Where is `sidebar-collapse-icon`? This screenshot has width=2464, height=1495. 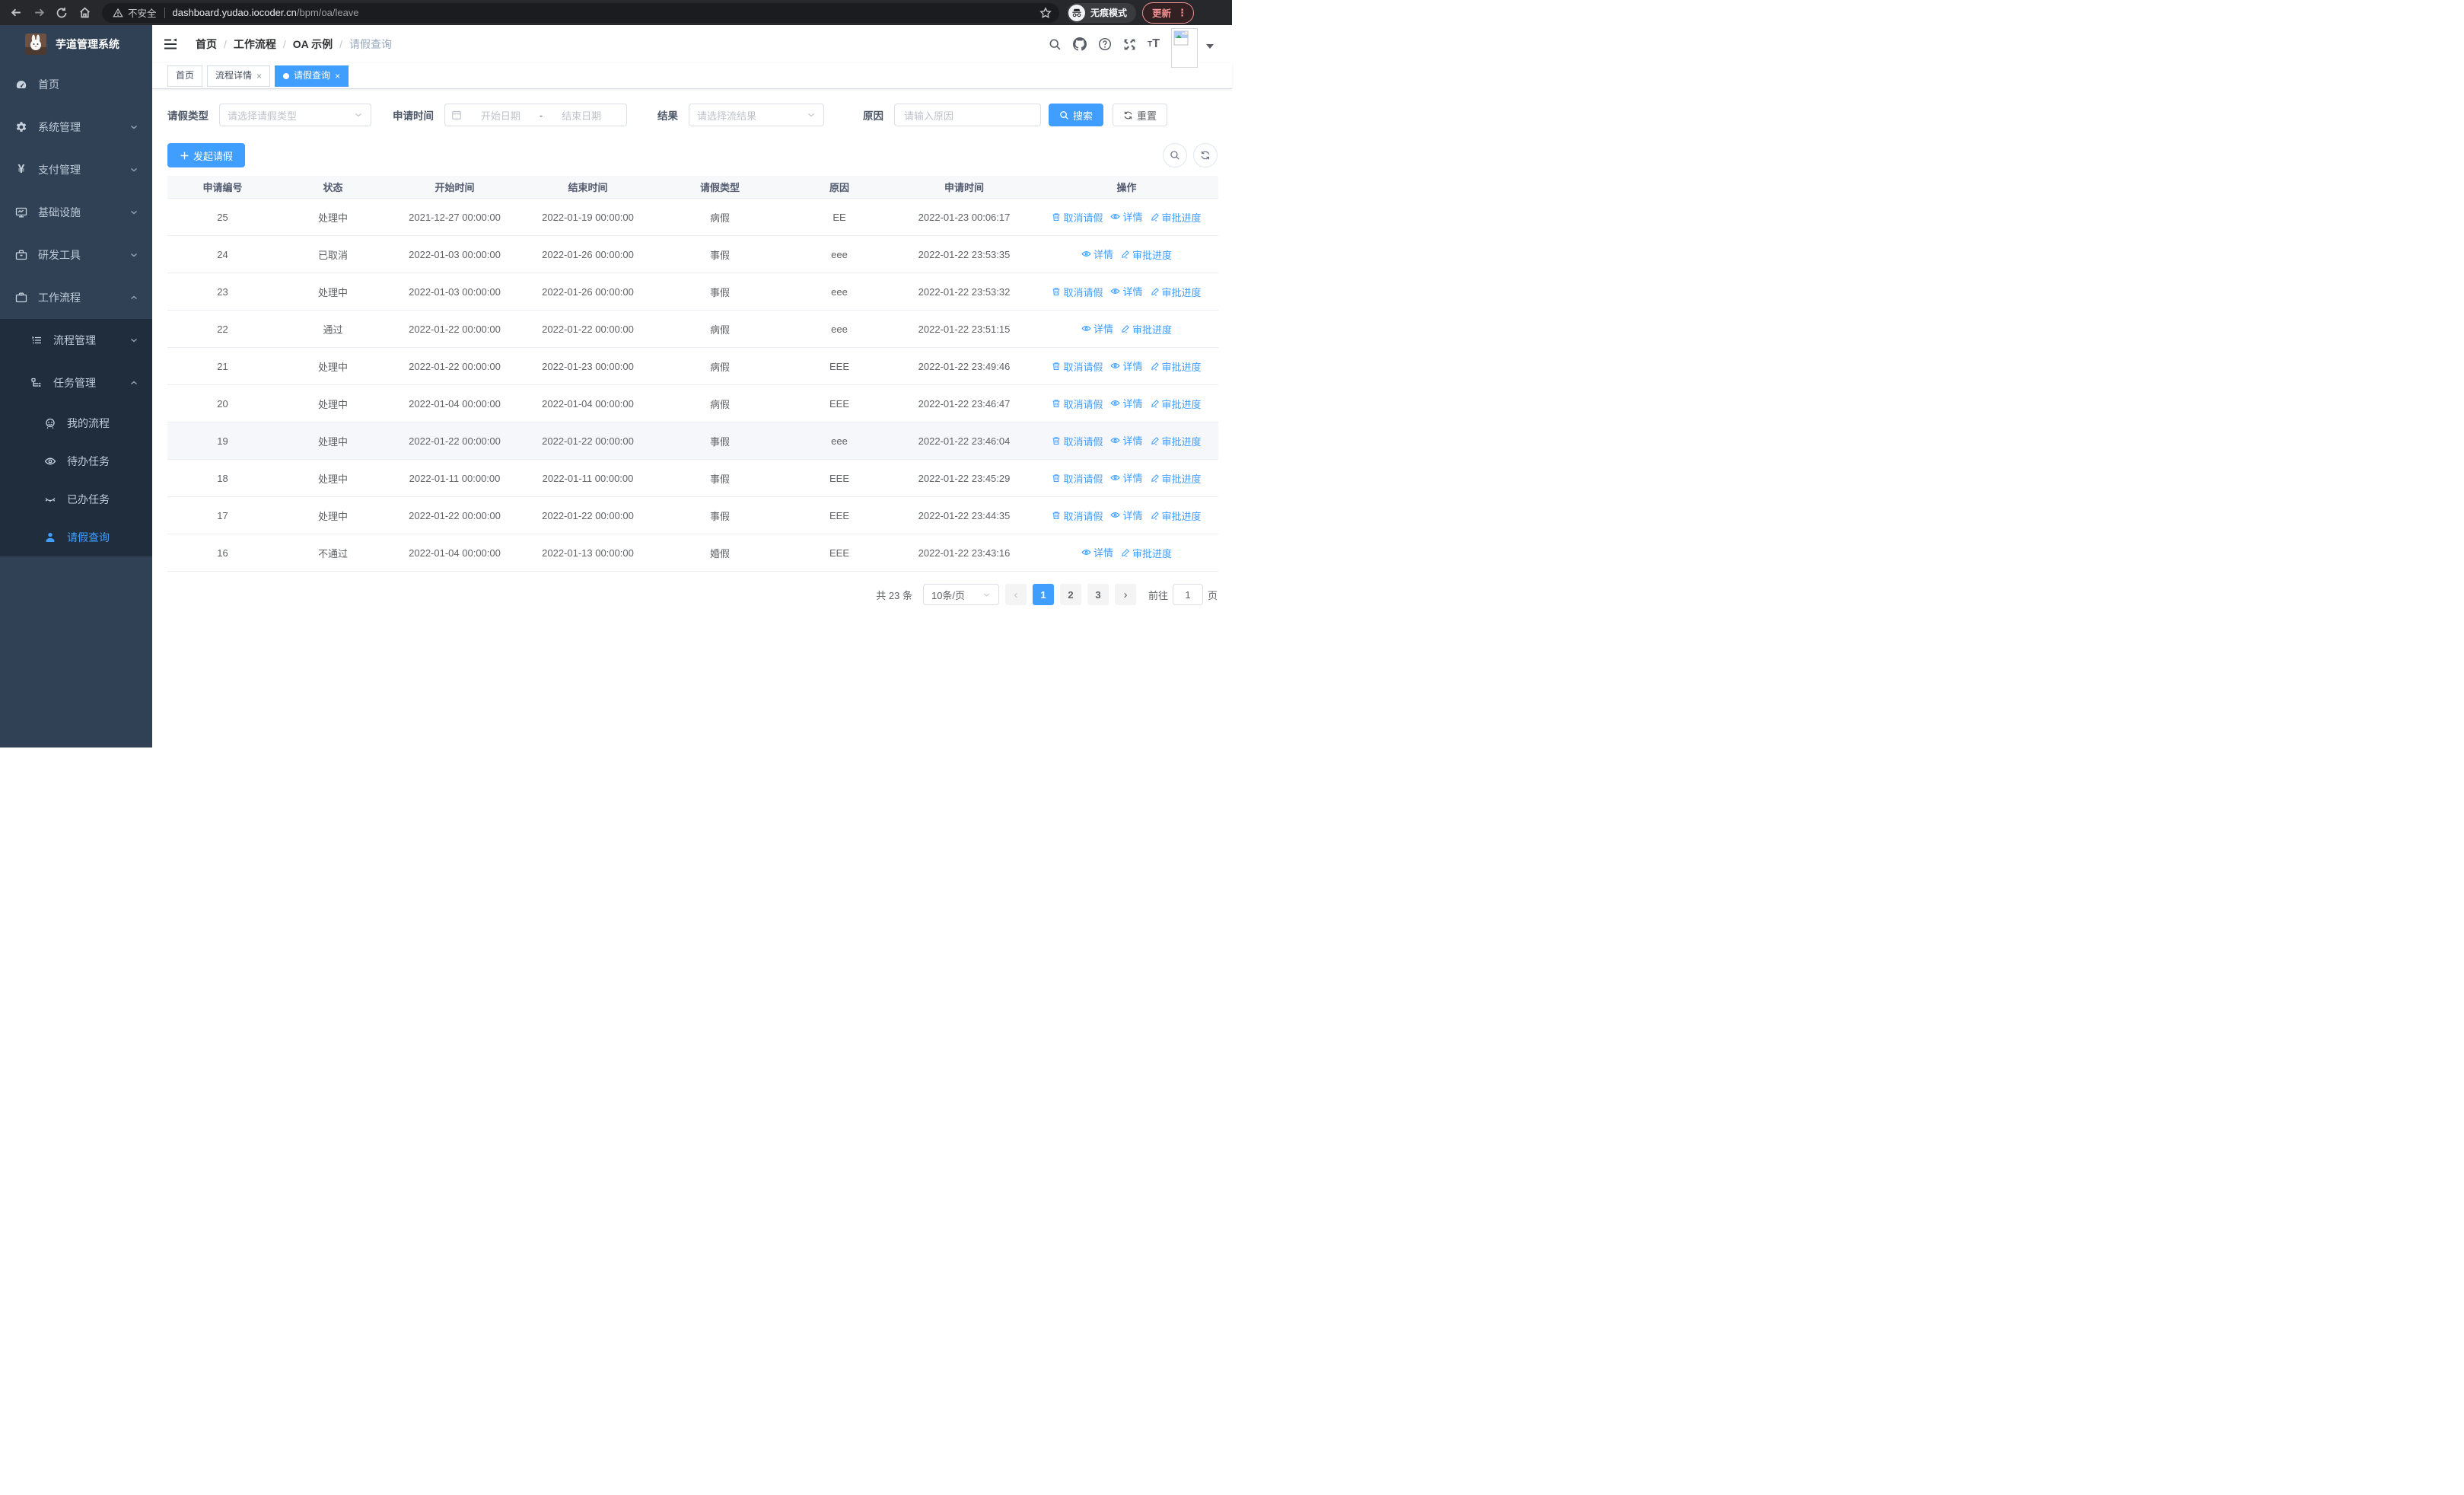
sidebar-collapse-icon is located at coordinates (170, 45).